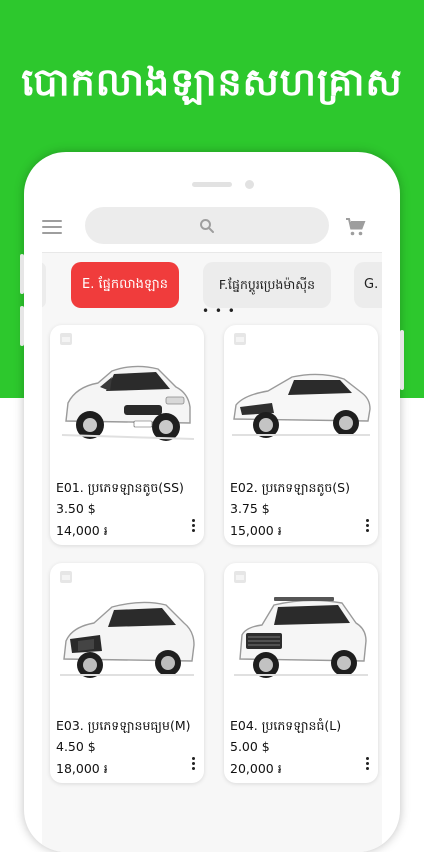  What do you see at coordinates (267, 285) in the screenshot?
I see `category-chip-oil-change: F.ផ្នែកប្តូរប្រេងម៉ាស៊ីន` at bounding box center [267, 285].